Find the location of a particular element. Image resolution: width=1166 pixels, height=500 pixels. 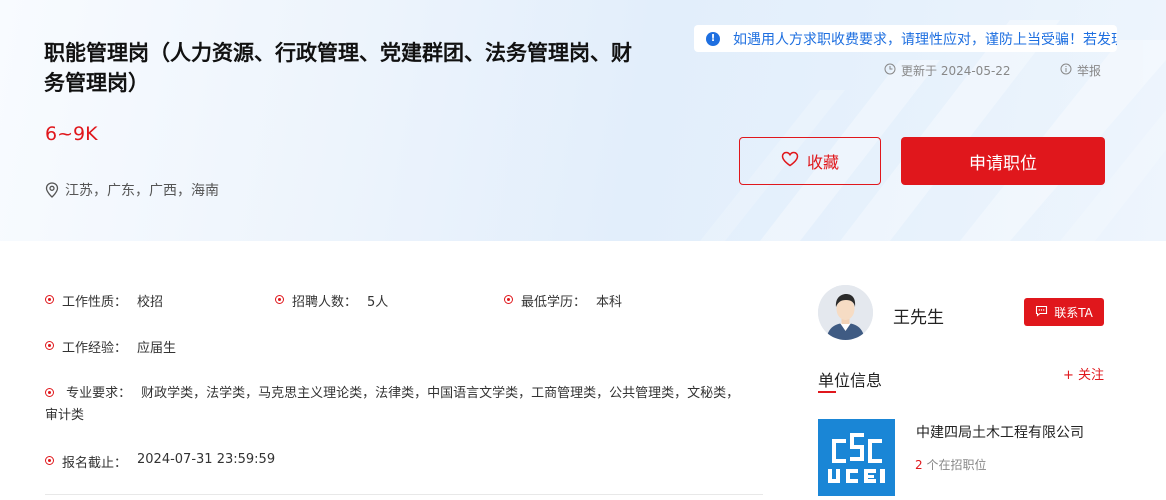

person-icon is located at coordinates (845, 312).